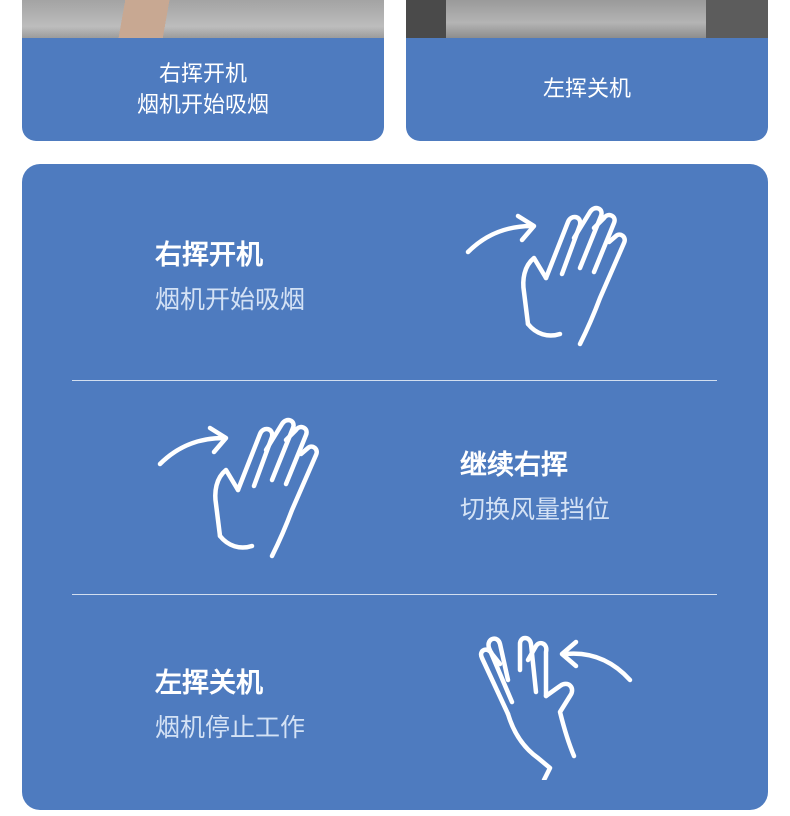 The image size is (790, 816). I want to click on gesture-subtitle: 烟机停止工作, so click(230, 727).